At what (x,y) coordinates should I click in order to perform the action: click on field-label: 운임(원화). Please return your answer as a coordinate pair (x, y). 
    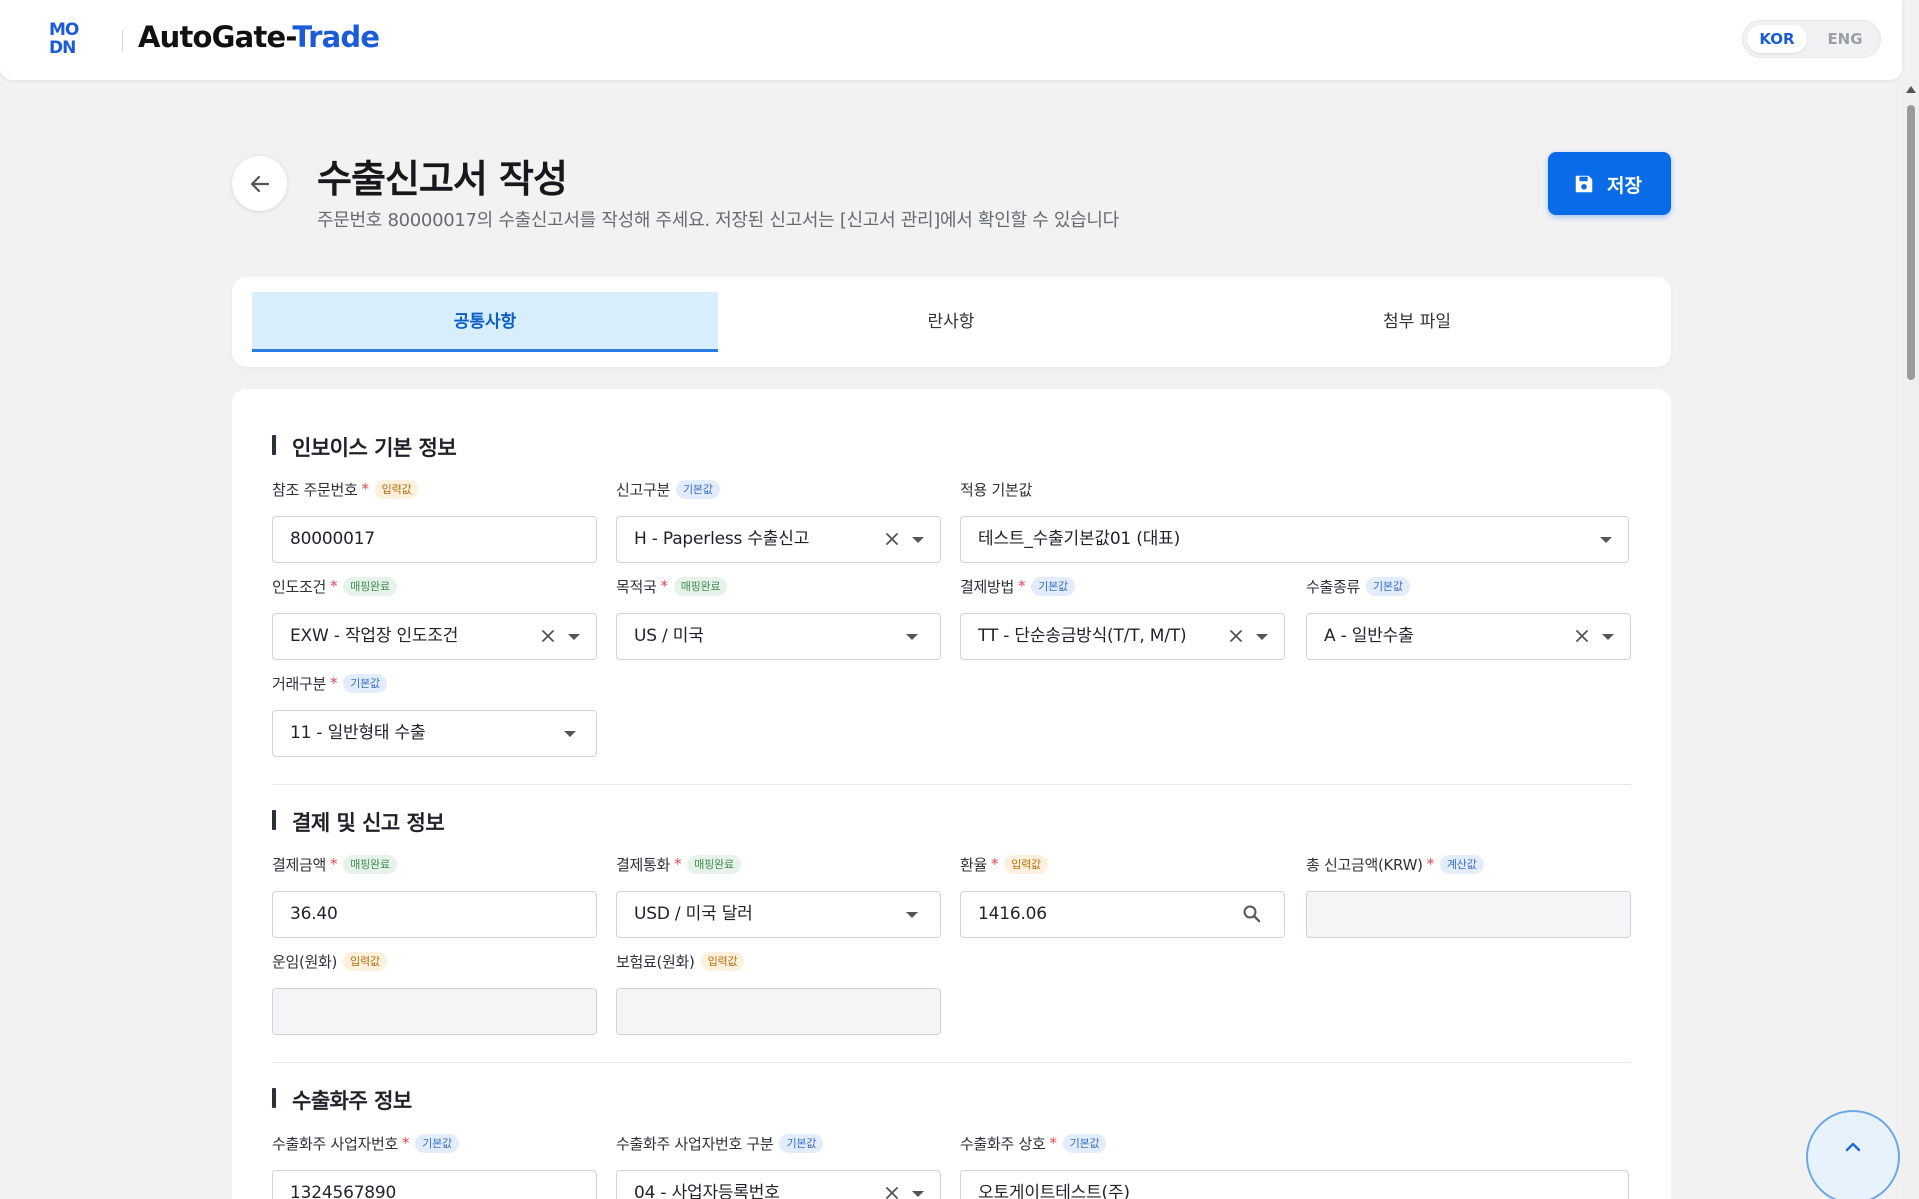
    Looking at the image, I should click on (305, 961).